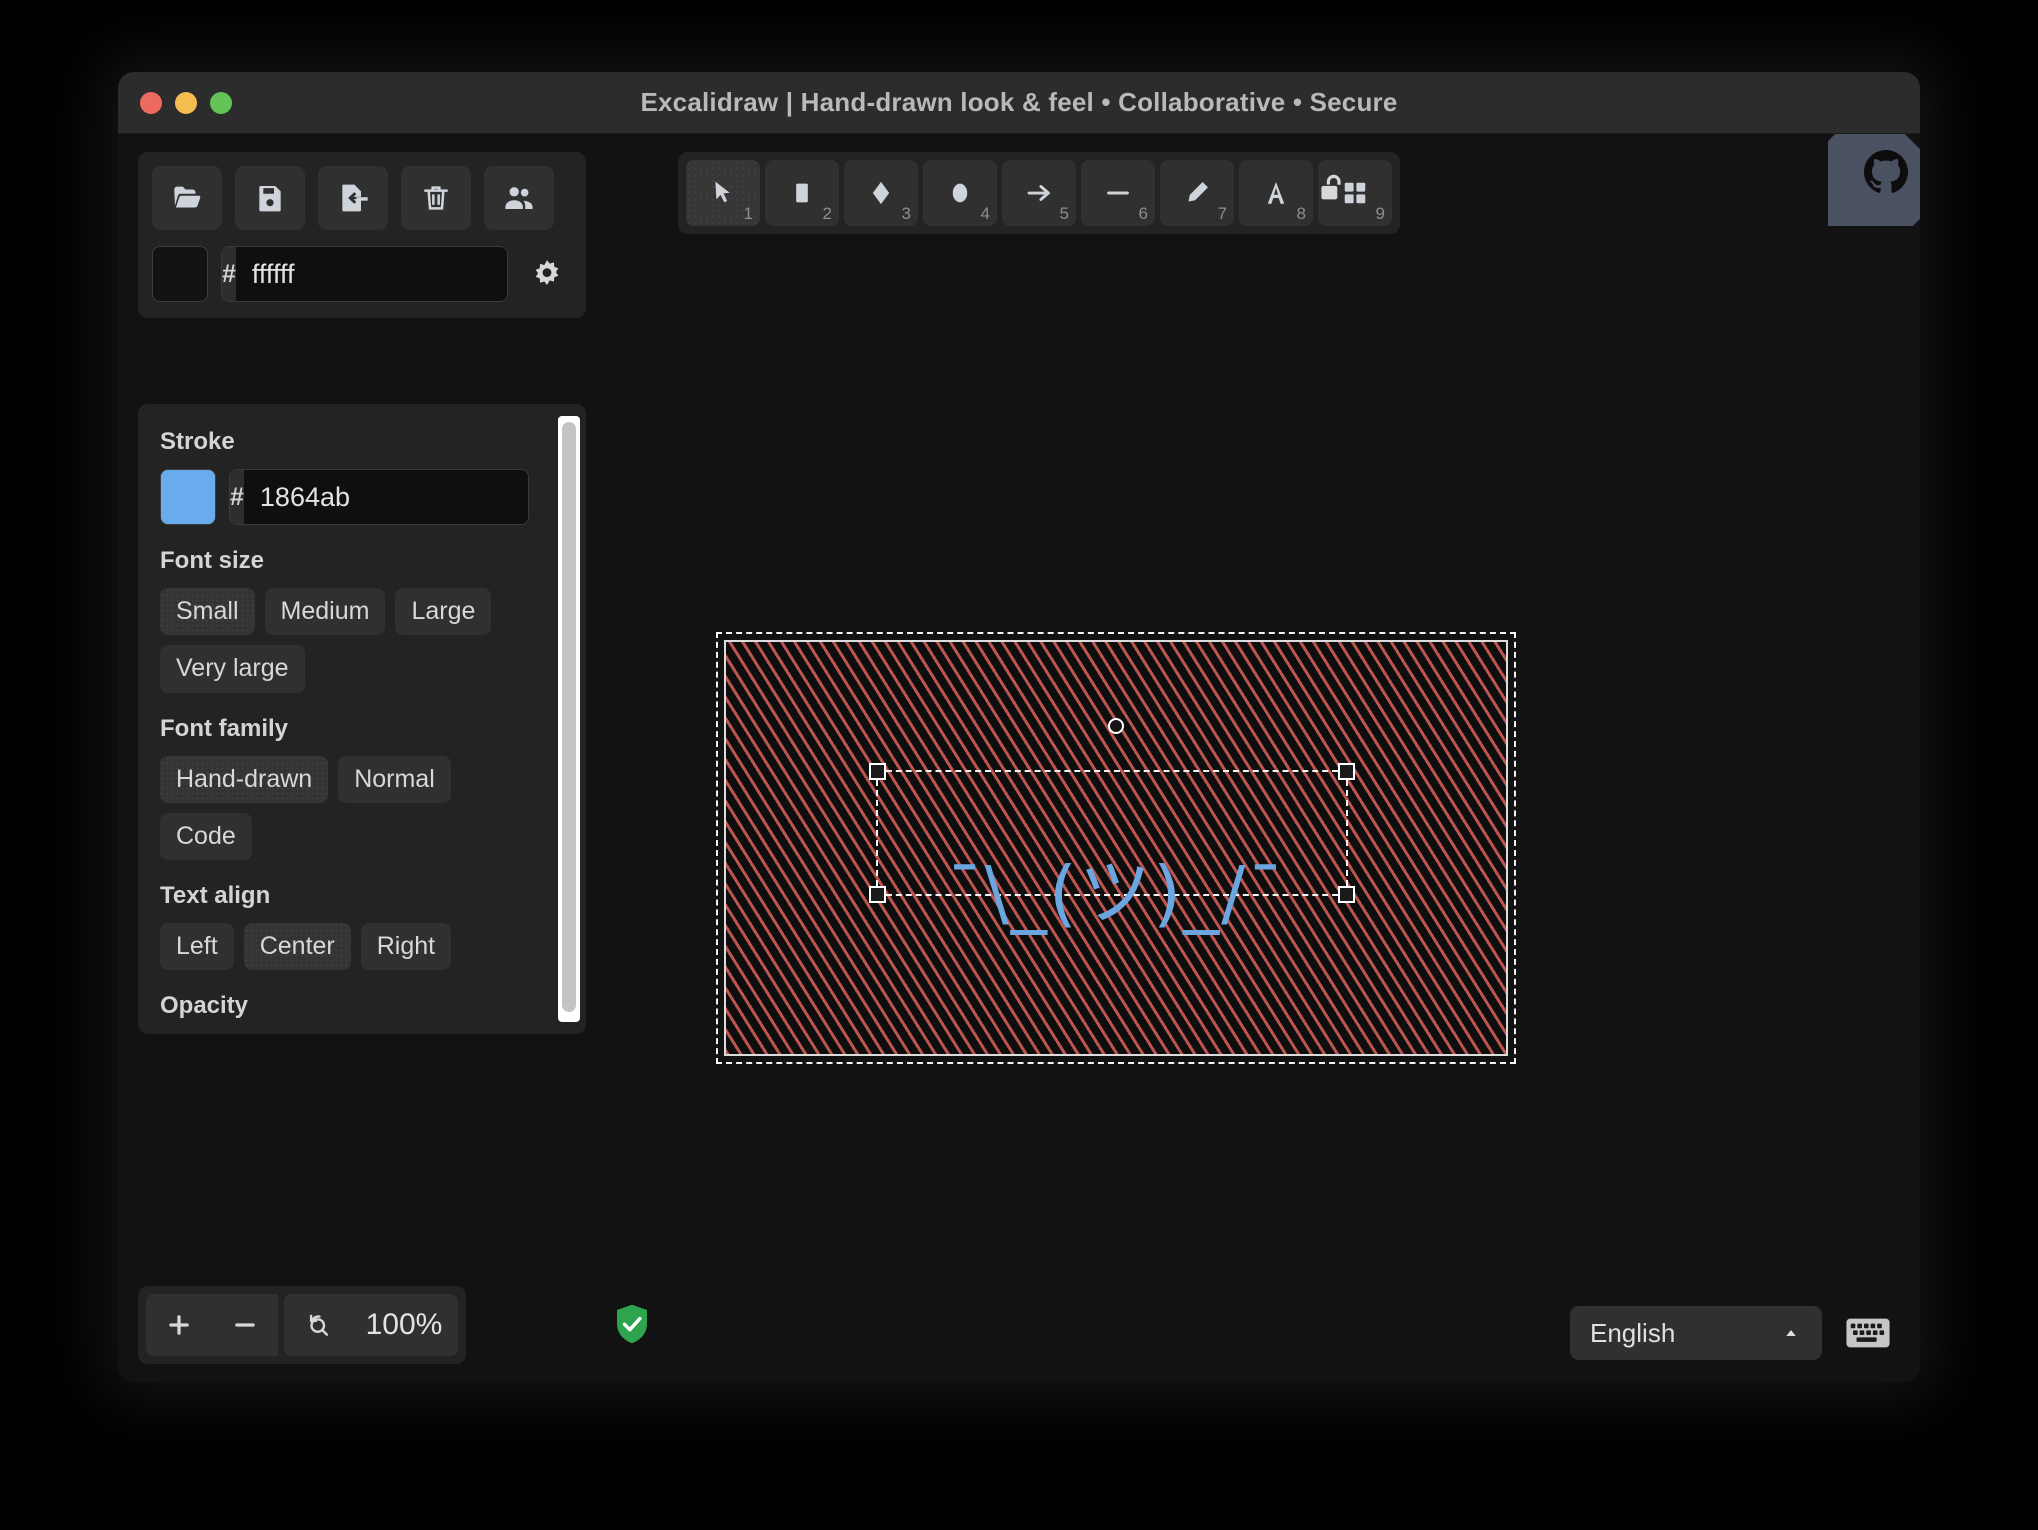 This screenshot has height=1530, width=2038. I want to click on shield-check-icon, so click(632, 1324).